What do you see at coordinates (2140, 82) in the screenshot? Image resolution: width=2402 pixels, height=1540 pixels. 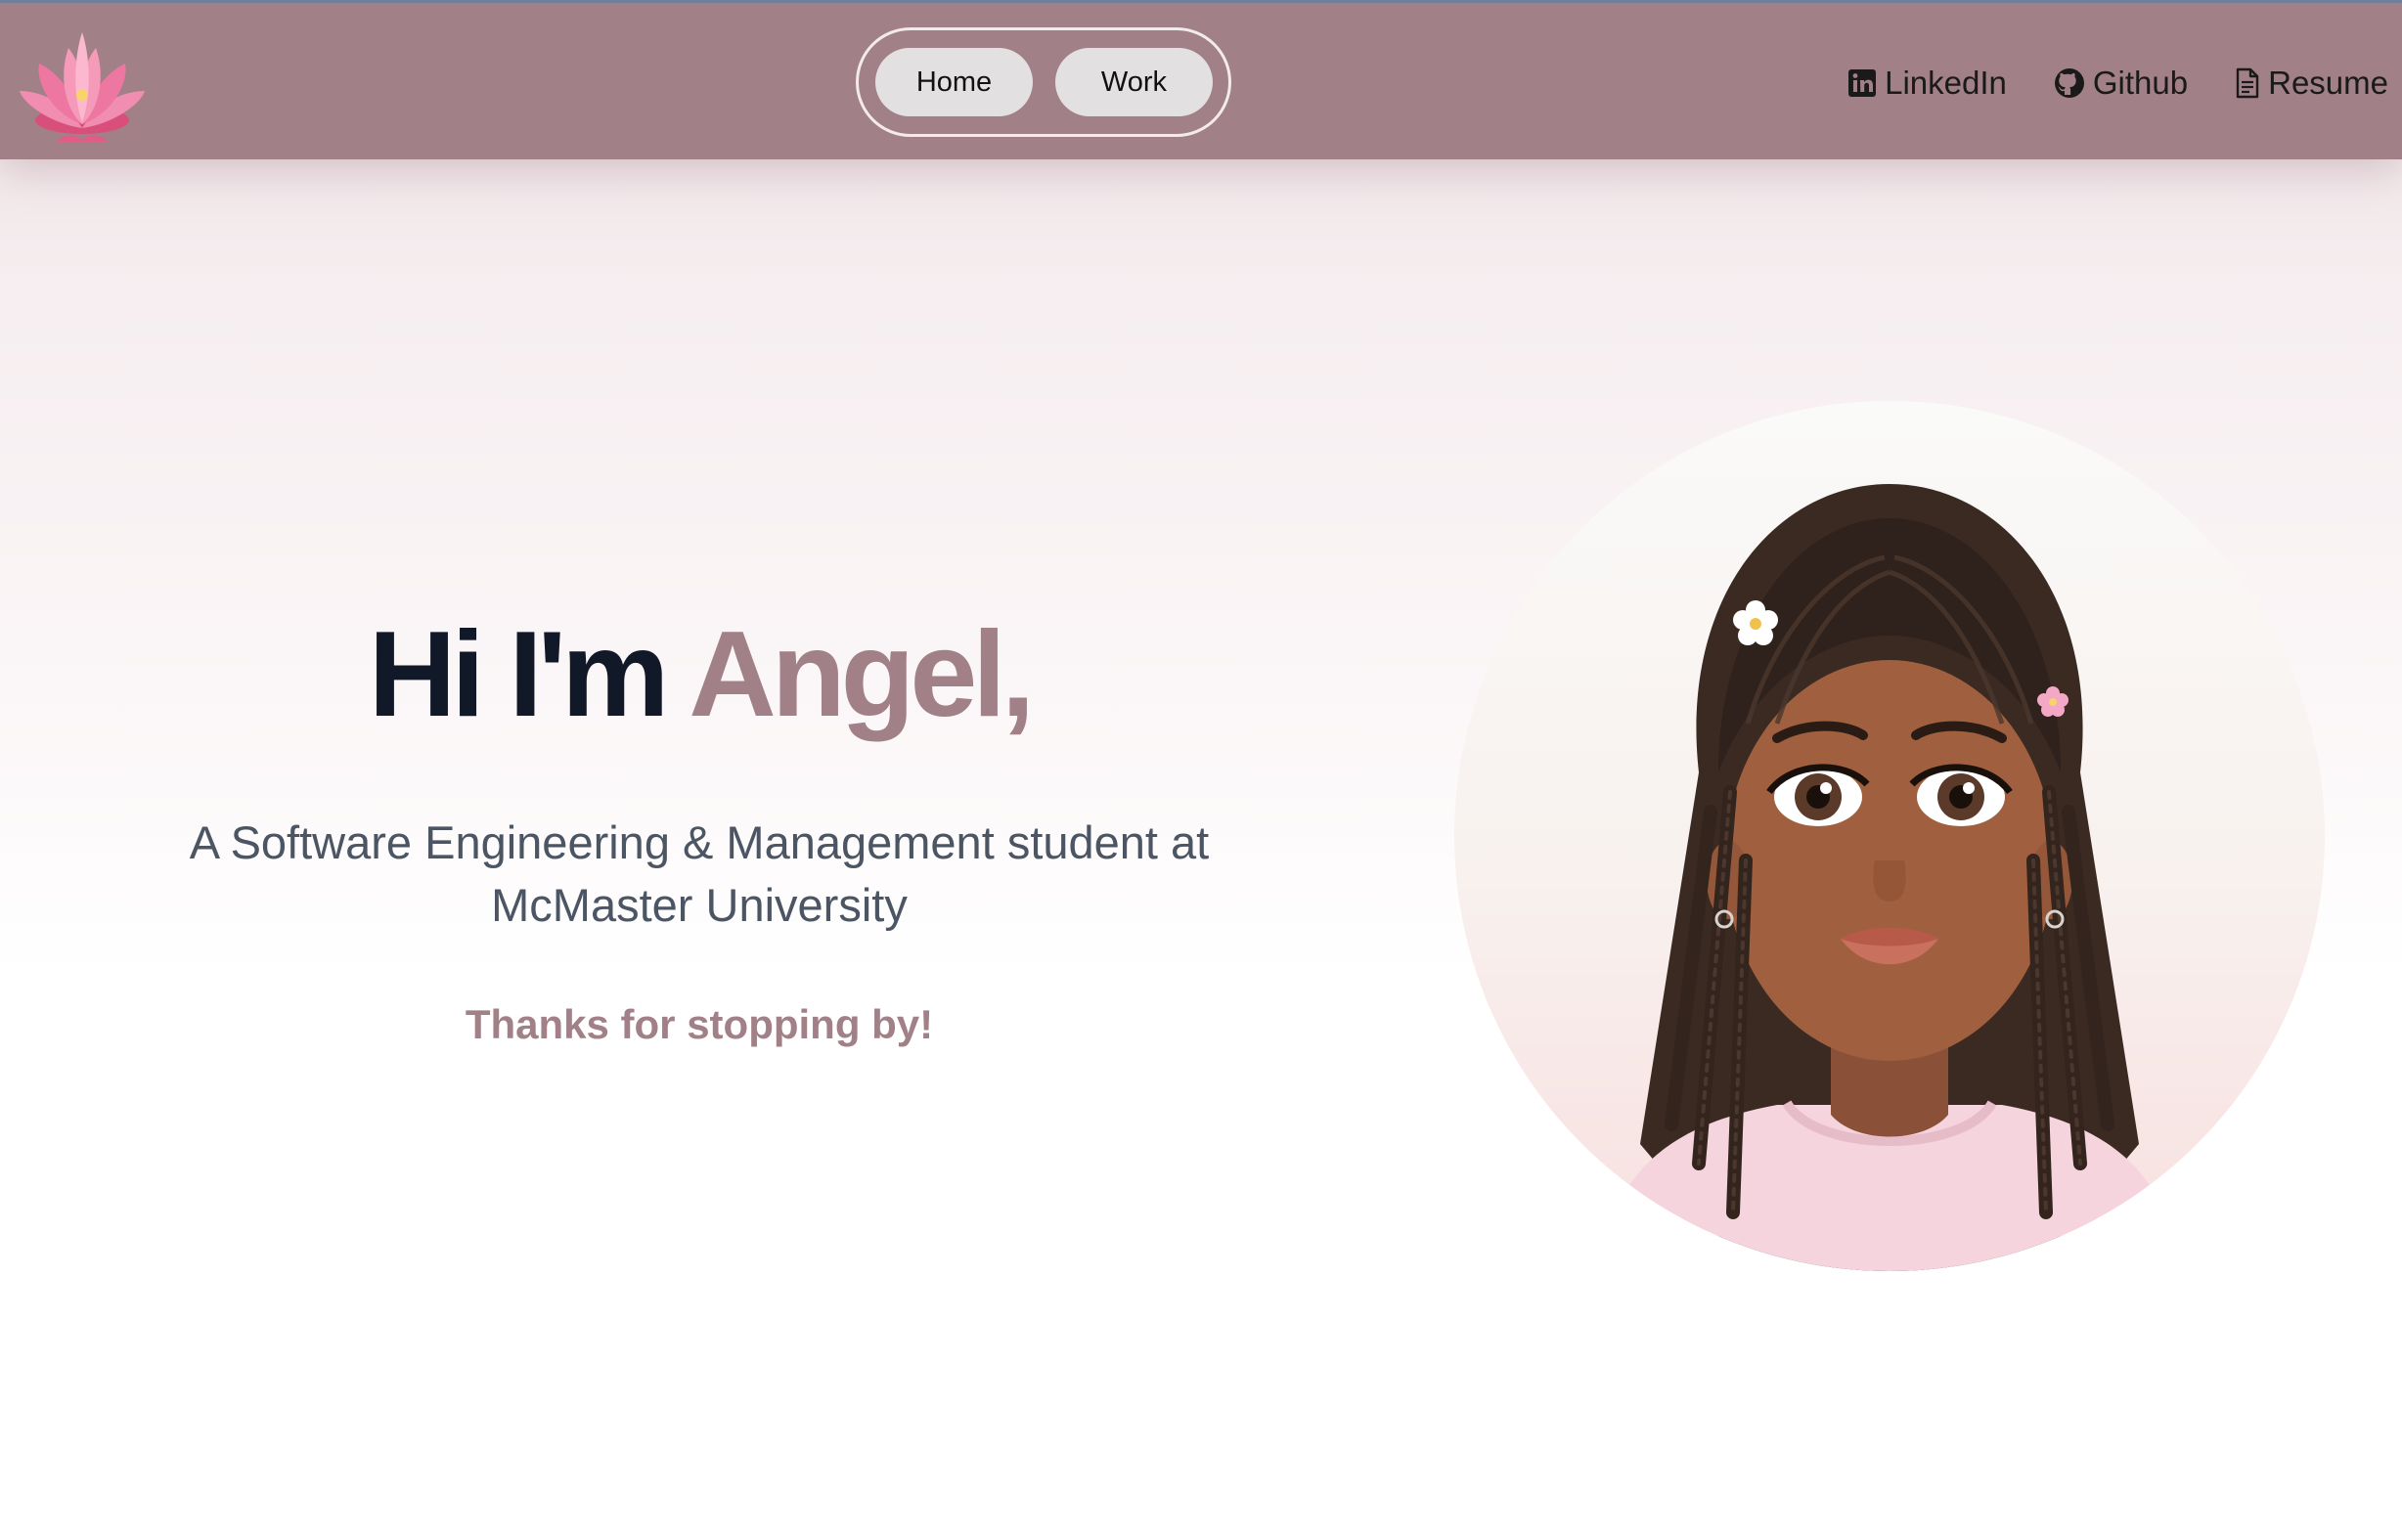 I see `github-label: Github` at bounding box center [2140, 82].